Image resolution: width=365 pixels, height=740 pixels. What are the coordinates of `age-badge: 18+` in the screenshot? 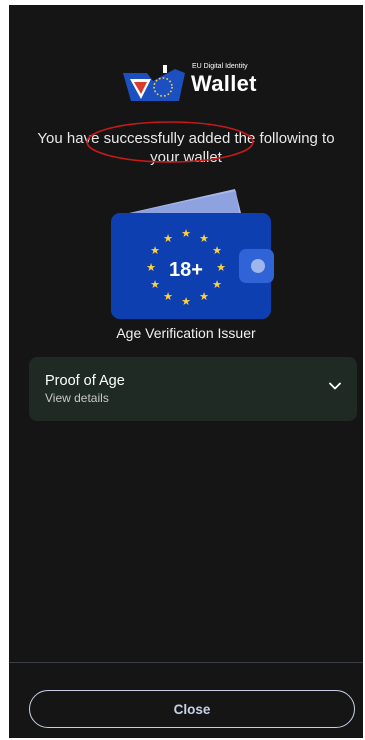 It's located at (186, 270).